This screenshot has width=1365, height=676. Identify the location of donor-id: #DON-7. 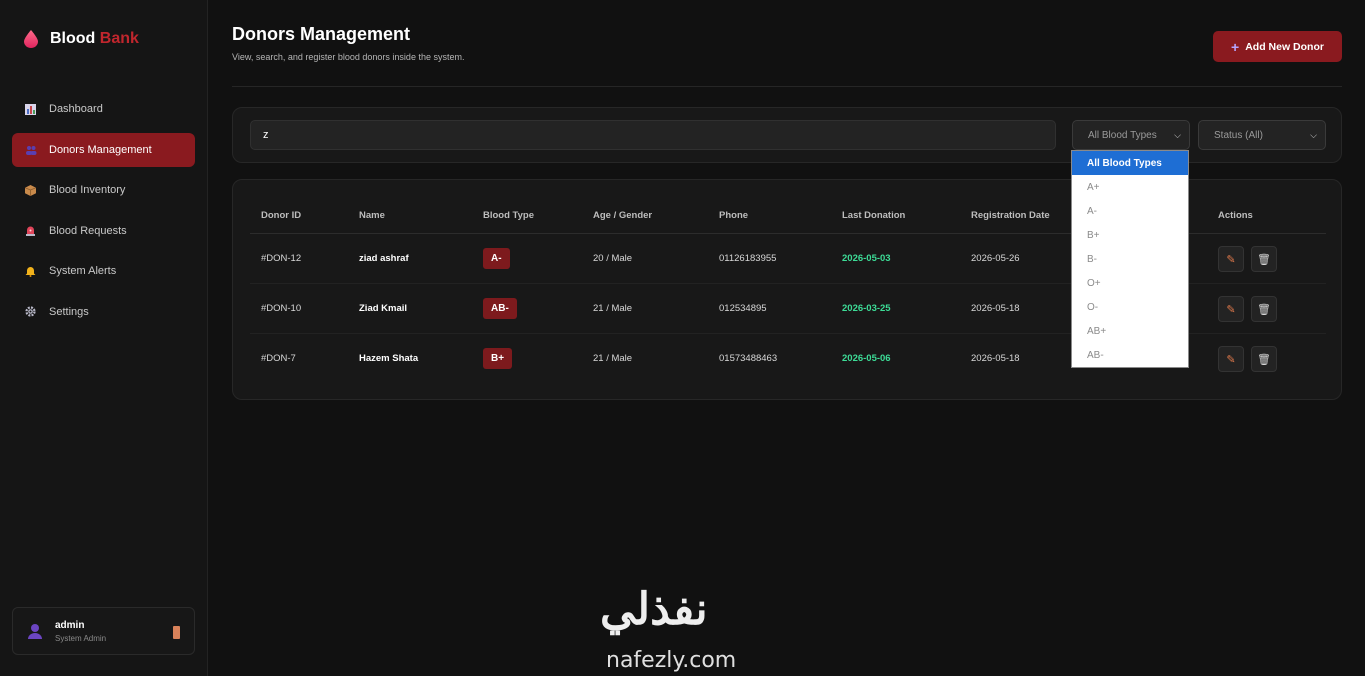
(278, 358).